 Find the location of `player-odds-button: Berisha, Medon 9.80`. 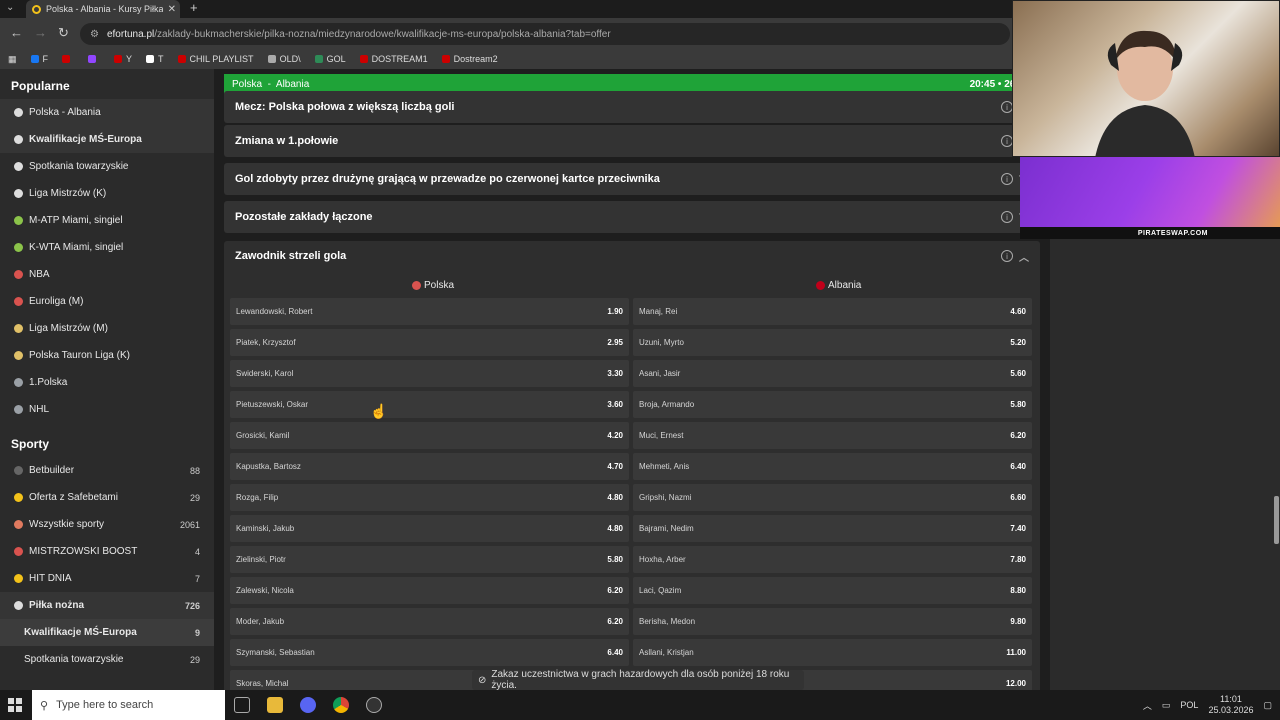

player-odds-button: Berisha, Medon 9.80 is located at coordinates (832, 621).